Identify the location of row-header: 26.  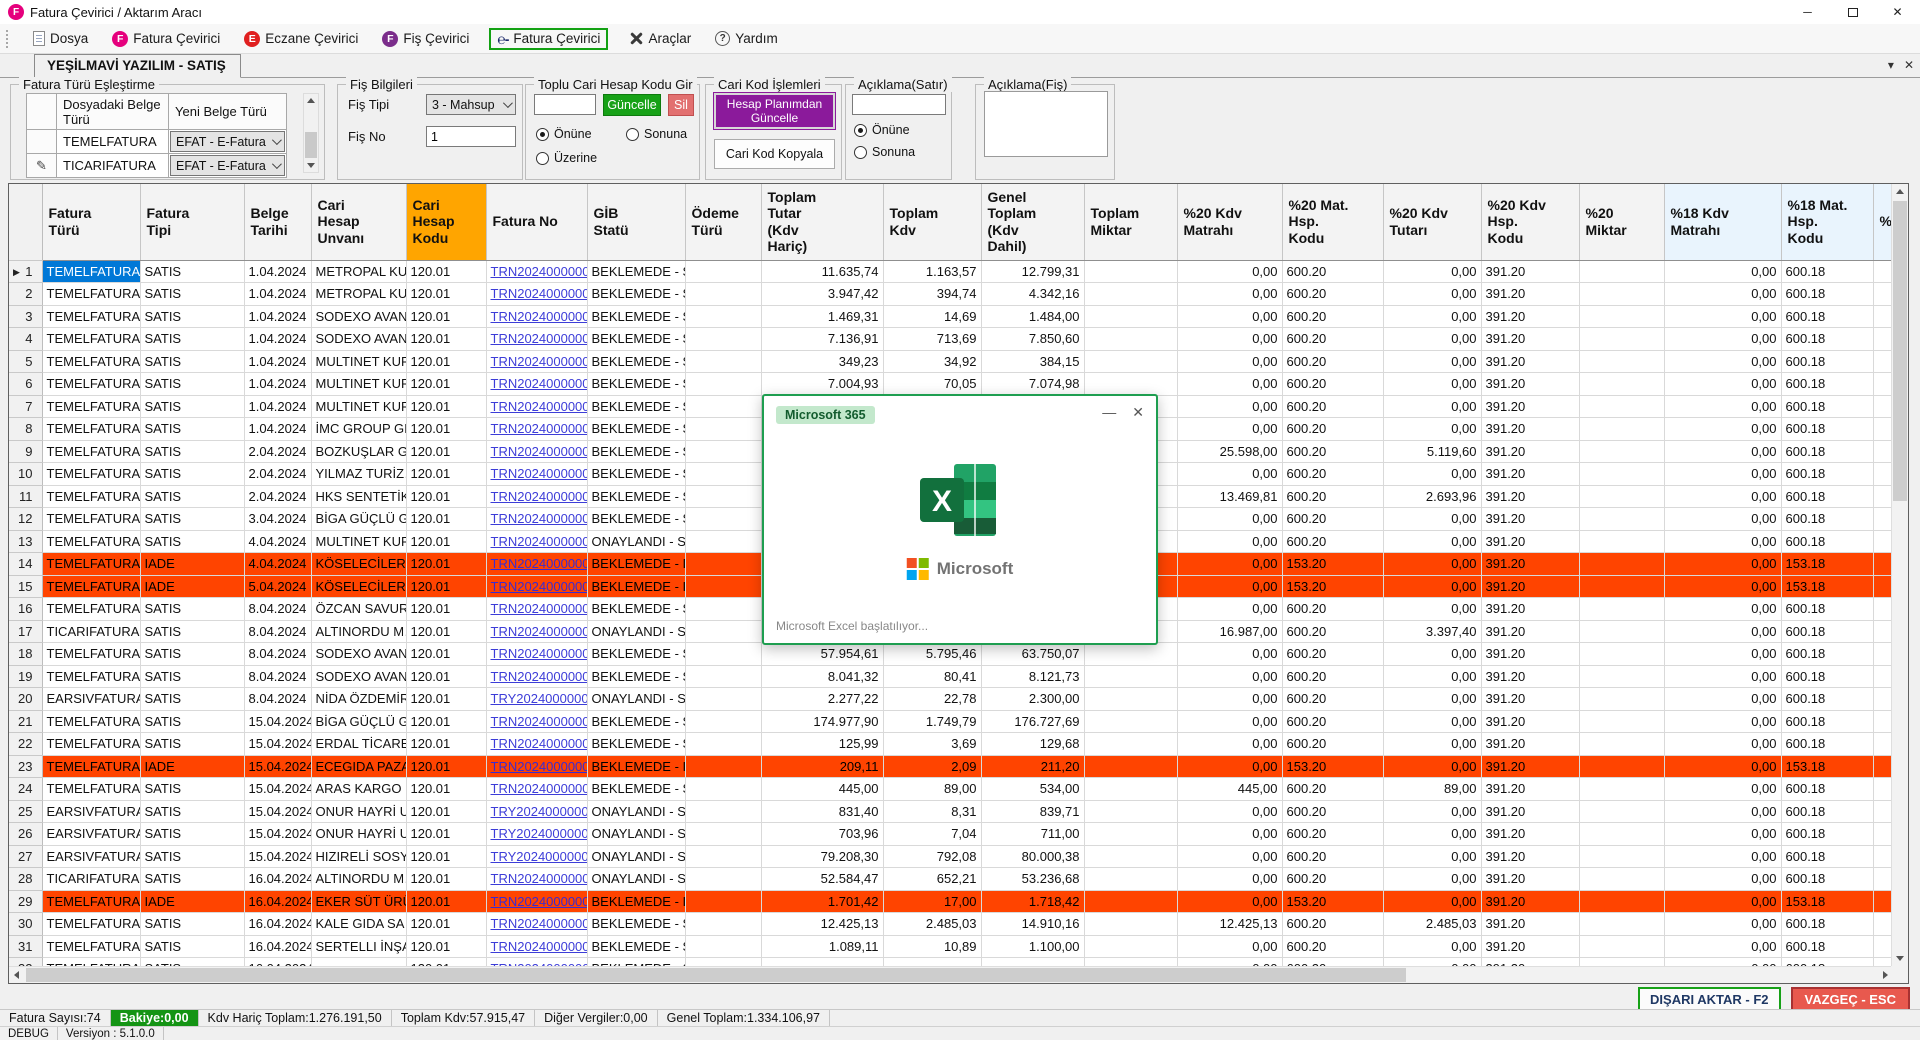
(26, 834).